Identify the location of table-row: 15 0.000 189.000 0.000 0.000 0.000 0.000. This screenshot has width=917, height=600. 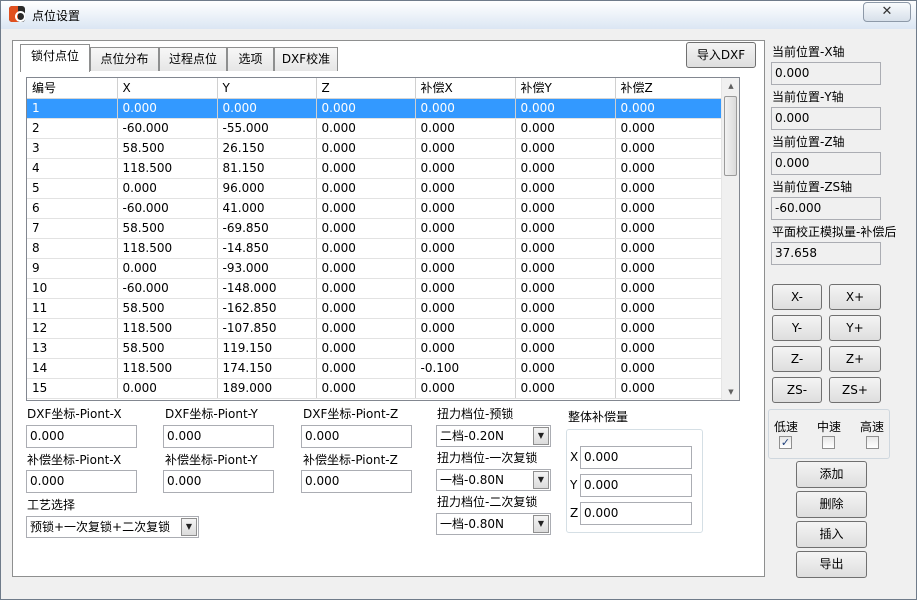
(374, 388).